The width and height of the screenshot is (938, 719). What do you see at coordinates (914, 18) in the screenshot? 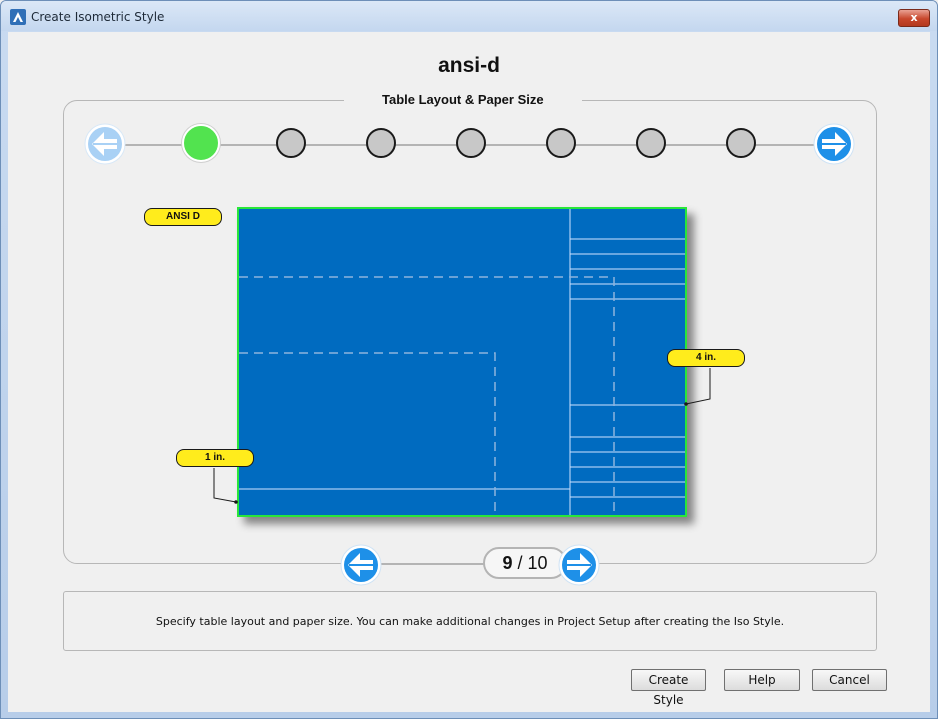
I see `close-button: x` at bounding box center [914, 18].